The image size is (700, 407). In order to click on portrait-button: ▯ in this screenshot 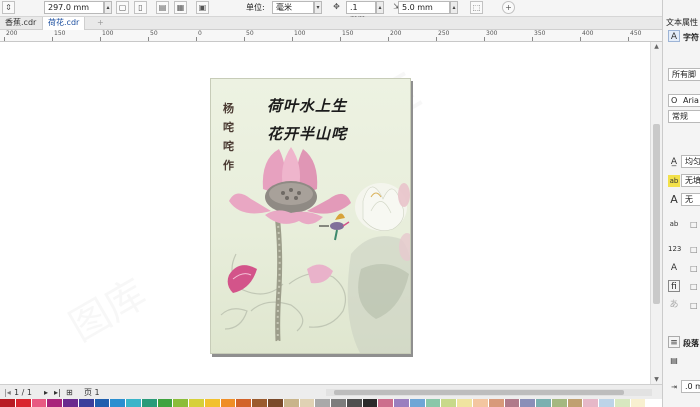, I will do `click(140, 7)`.